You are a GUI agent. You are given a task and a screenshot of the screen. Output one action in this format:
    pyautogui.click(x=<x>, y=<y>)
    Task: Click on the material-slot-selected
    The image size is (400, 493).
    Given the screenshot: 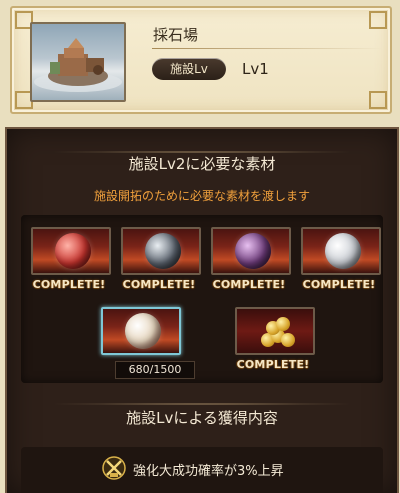 What is the action you would take?
    pyautogui.click(x=141, y=331)
    